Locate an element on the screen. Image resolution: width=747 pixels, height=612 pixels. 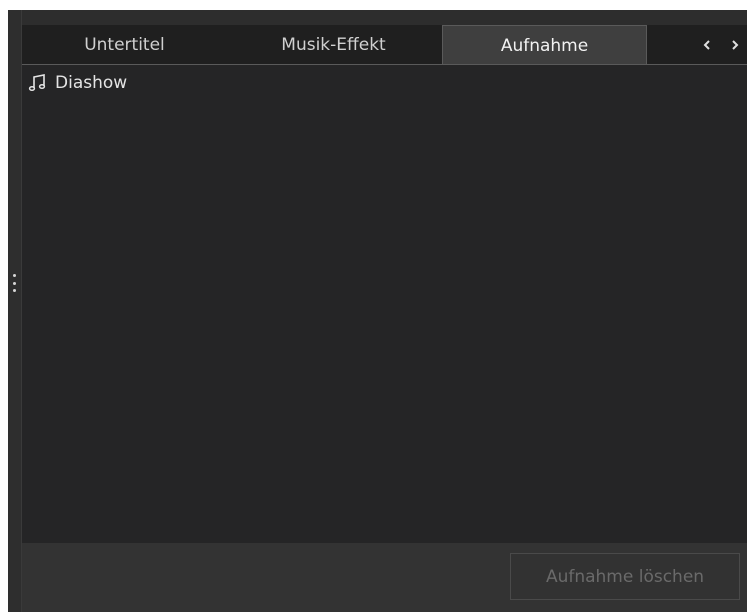
tab-musik-effekt: Musik-Effekt is located at coordinates (333, 45).